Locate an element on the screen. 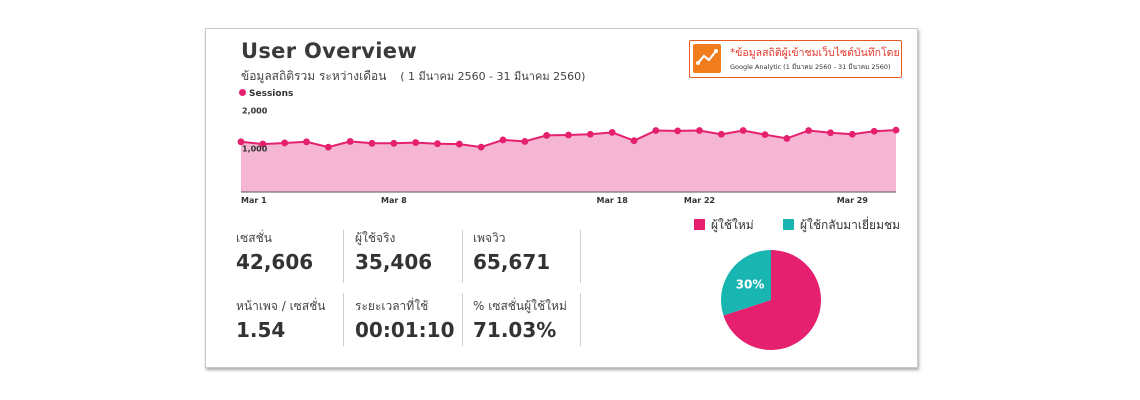  metric-users: ผู้ใช้จริง 35,406 is located at coordinates (393, 251).